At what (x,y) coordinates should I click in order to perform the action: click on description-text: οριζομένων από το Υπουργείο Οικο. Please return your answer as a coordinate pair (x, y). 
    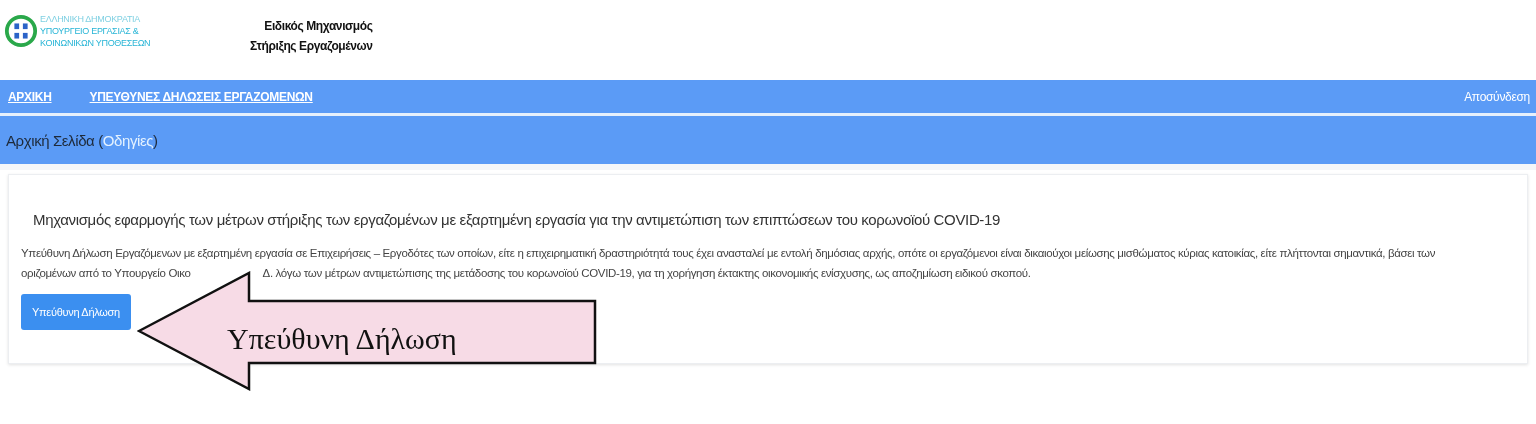
    Looking at the image, I should click on (106, 273).